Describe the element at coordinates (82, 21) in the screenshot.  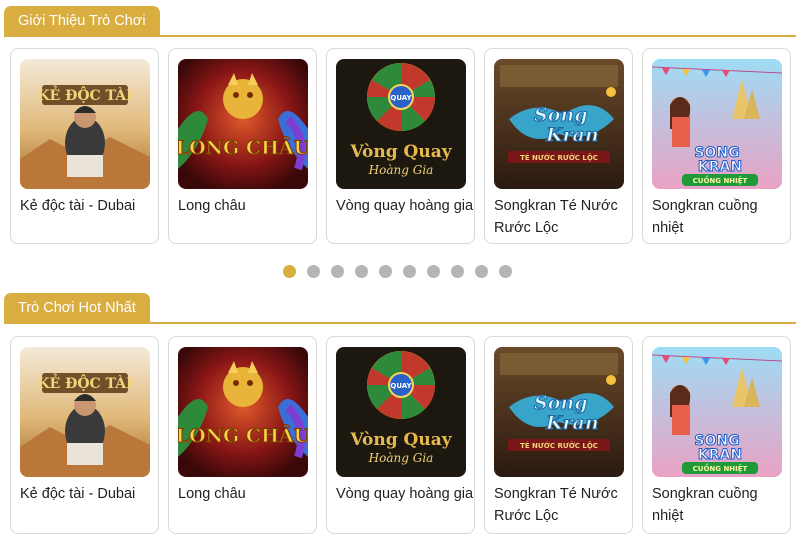
I see `section-heading: Giới Thiệu Trò Chơi` at that location.